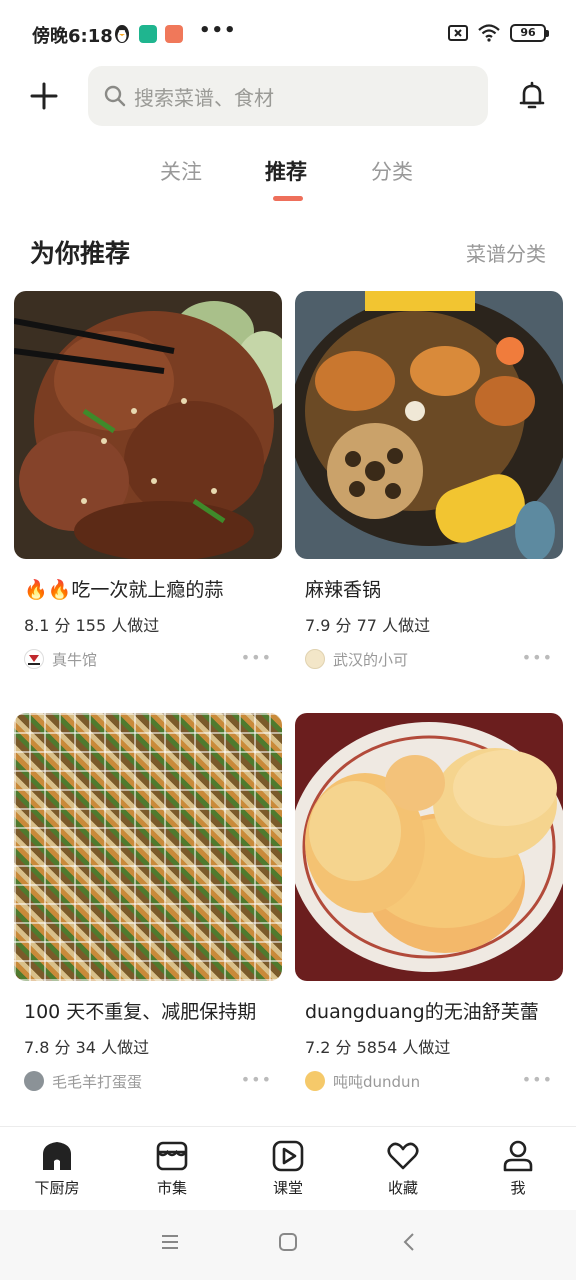 The width and height of the screenshot is (576, 1280). I want to click on recipe-stats: 7.2 分 5854 人做过, so click(378, 1047).